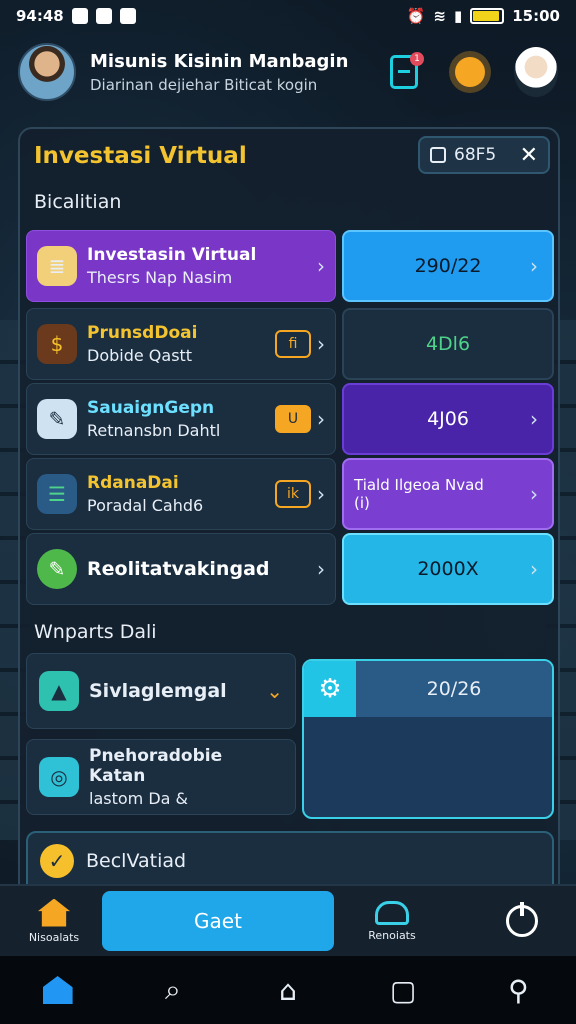 This screenshot has width=576, height=1024. I want to click on value-card: 4J06 ›, so click(448, 419).